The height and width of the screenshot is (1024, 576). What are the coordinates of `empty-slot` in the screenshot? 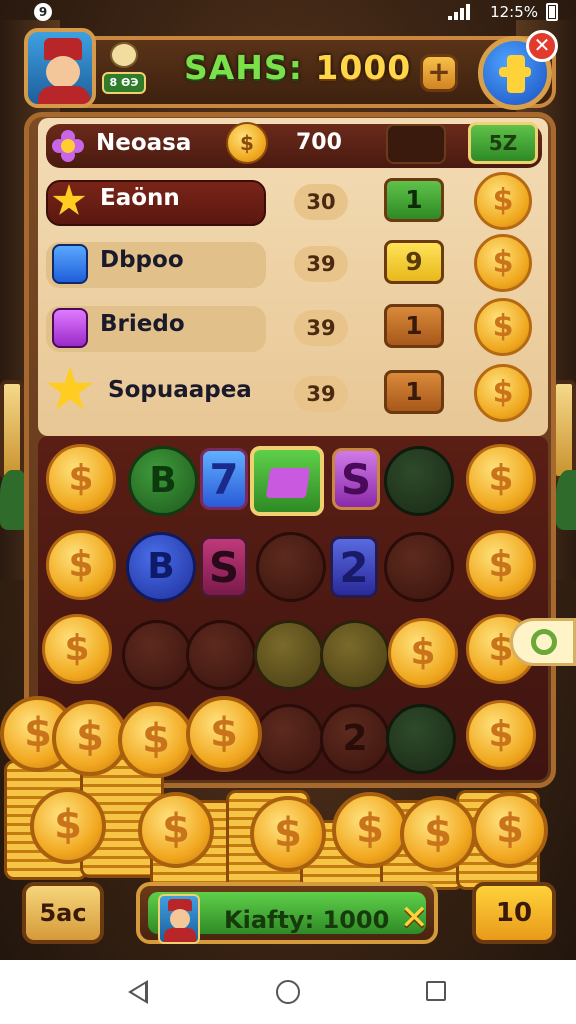 It's located at (416, 144).